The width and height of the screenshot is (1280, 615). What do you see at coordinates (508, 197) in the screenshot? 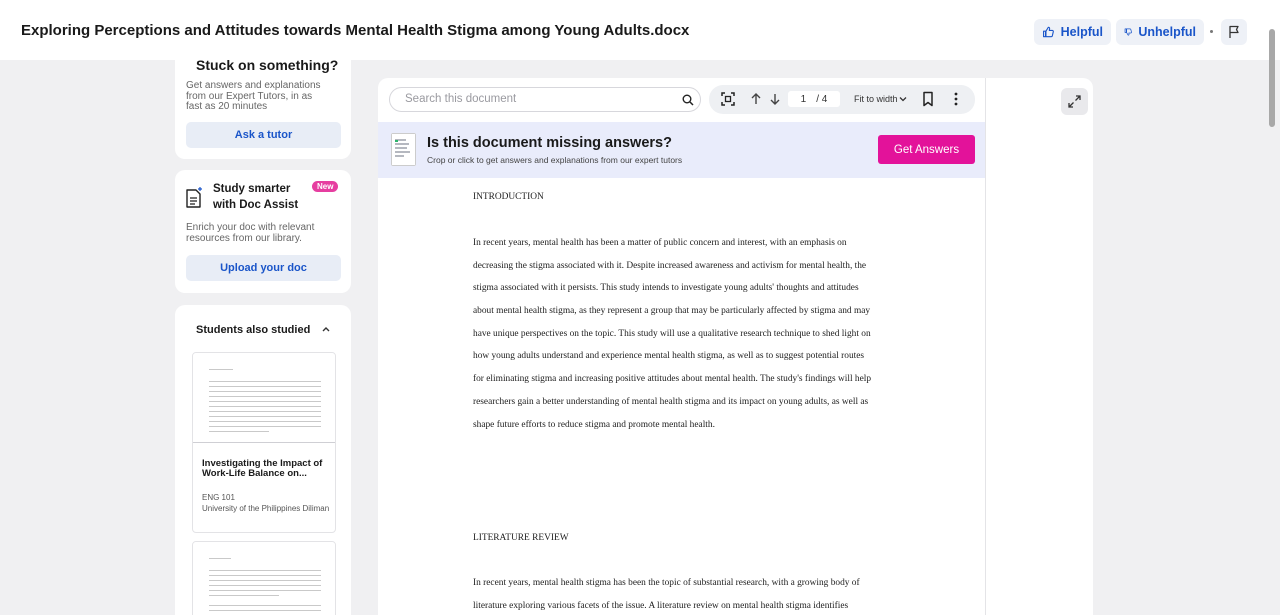
I see `section-heading-introduction: INTRODUCTION` at bounding box center [508, 197].